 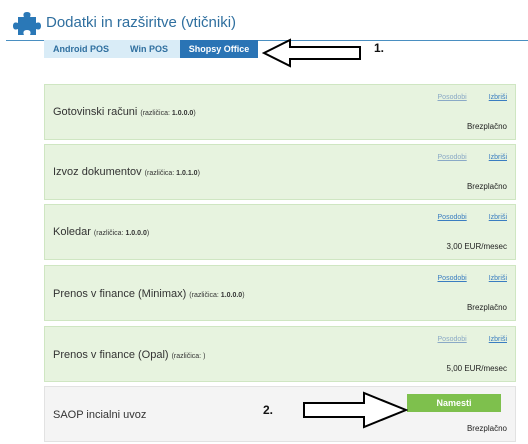 I want to click on plugin-title: SAOP incialni uvoz, so click(x=100, y=415).